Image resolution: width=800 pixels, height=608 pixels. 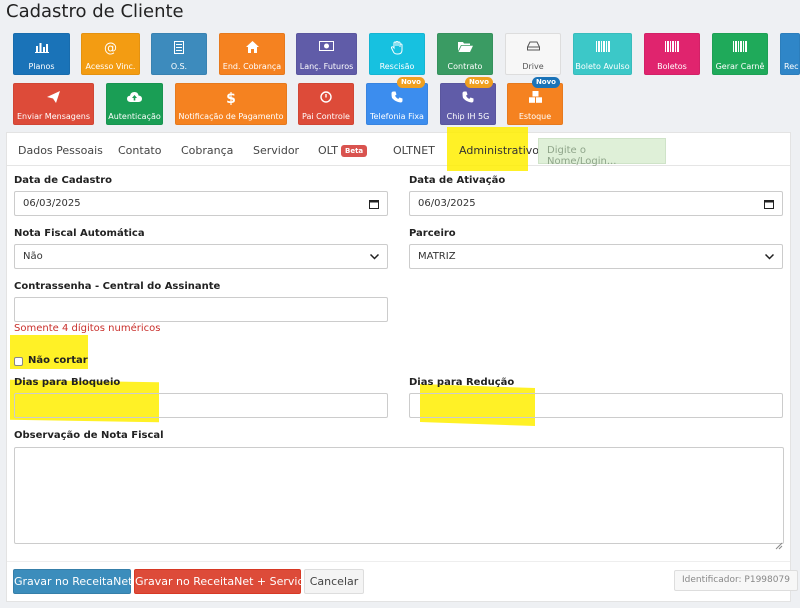 I want to click on identifier-label: Identificador: P1998079, so click(x=736, y=580).